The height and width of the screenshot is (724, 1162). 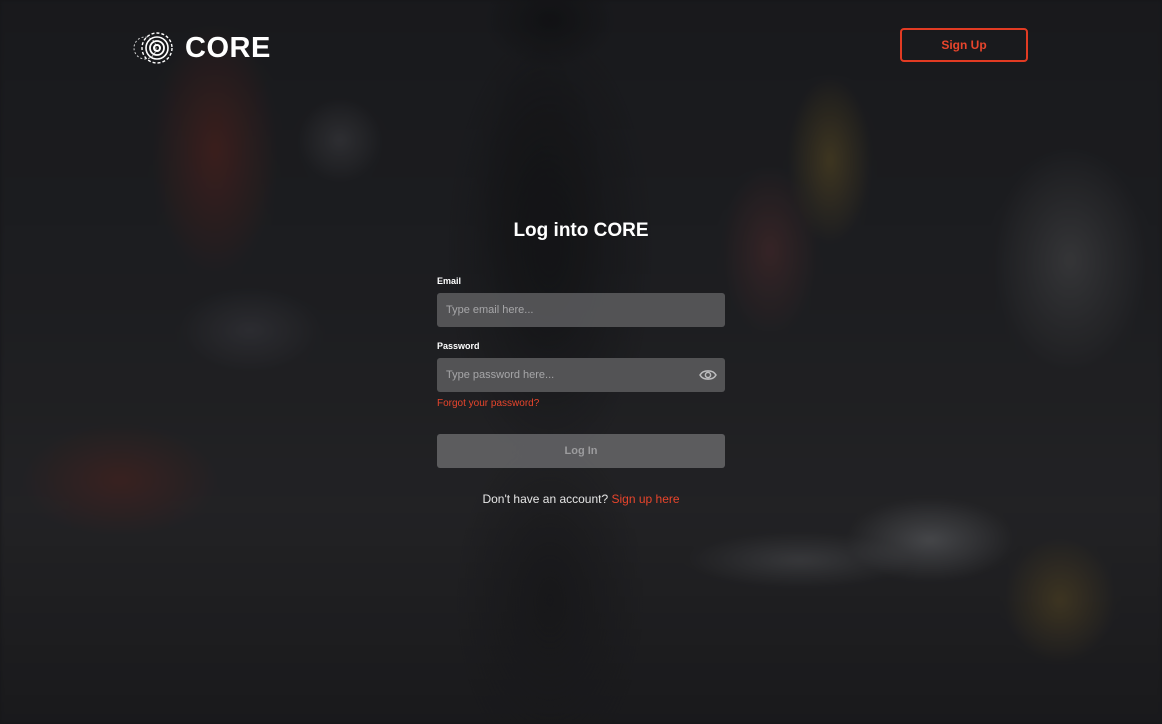 What do you see at coordinates (547, 499) in the screenshot?
I see `no-account-text: Don't have an account?` at bounding box center [547, 499].